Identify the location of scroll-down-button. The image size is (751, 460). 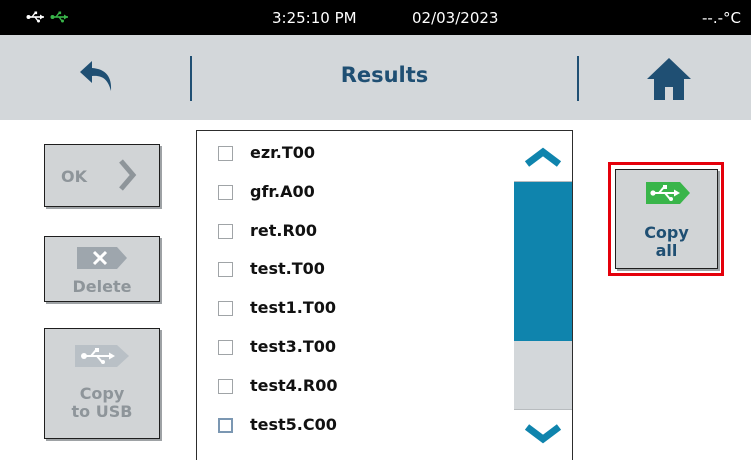
(543, 434).